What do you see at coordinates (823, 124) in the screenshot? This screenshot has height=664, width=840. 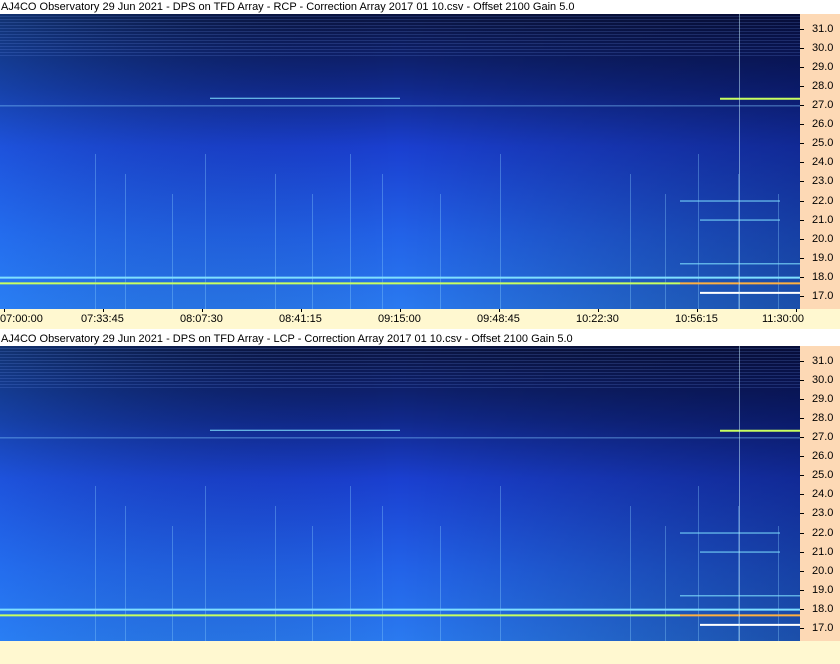 I see `y-tick-label: 26.0` at bounding box center [823, 124].